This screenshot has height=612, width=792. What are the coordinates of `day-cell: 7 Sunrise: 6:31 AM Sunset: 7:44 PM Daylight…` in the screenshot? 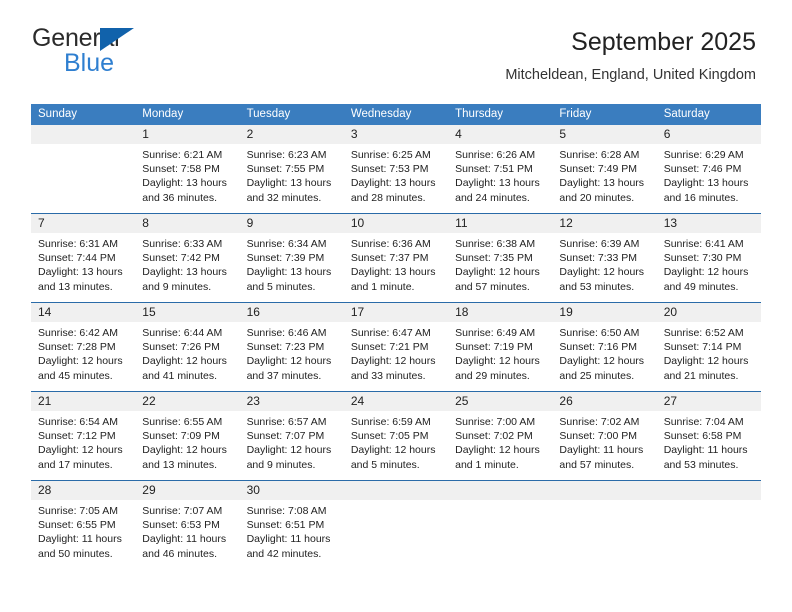 It's located at (83, 258).